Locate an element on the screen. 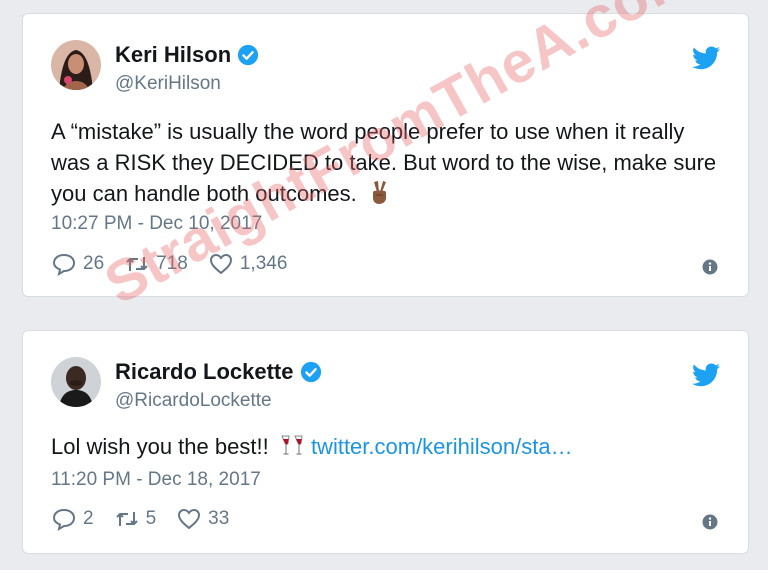 The image size is (768, 570). user-name: Keri Hilson is located at coordinates (173, 55).